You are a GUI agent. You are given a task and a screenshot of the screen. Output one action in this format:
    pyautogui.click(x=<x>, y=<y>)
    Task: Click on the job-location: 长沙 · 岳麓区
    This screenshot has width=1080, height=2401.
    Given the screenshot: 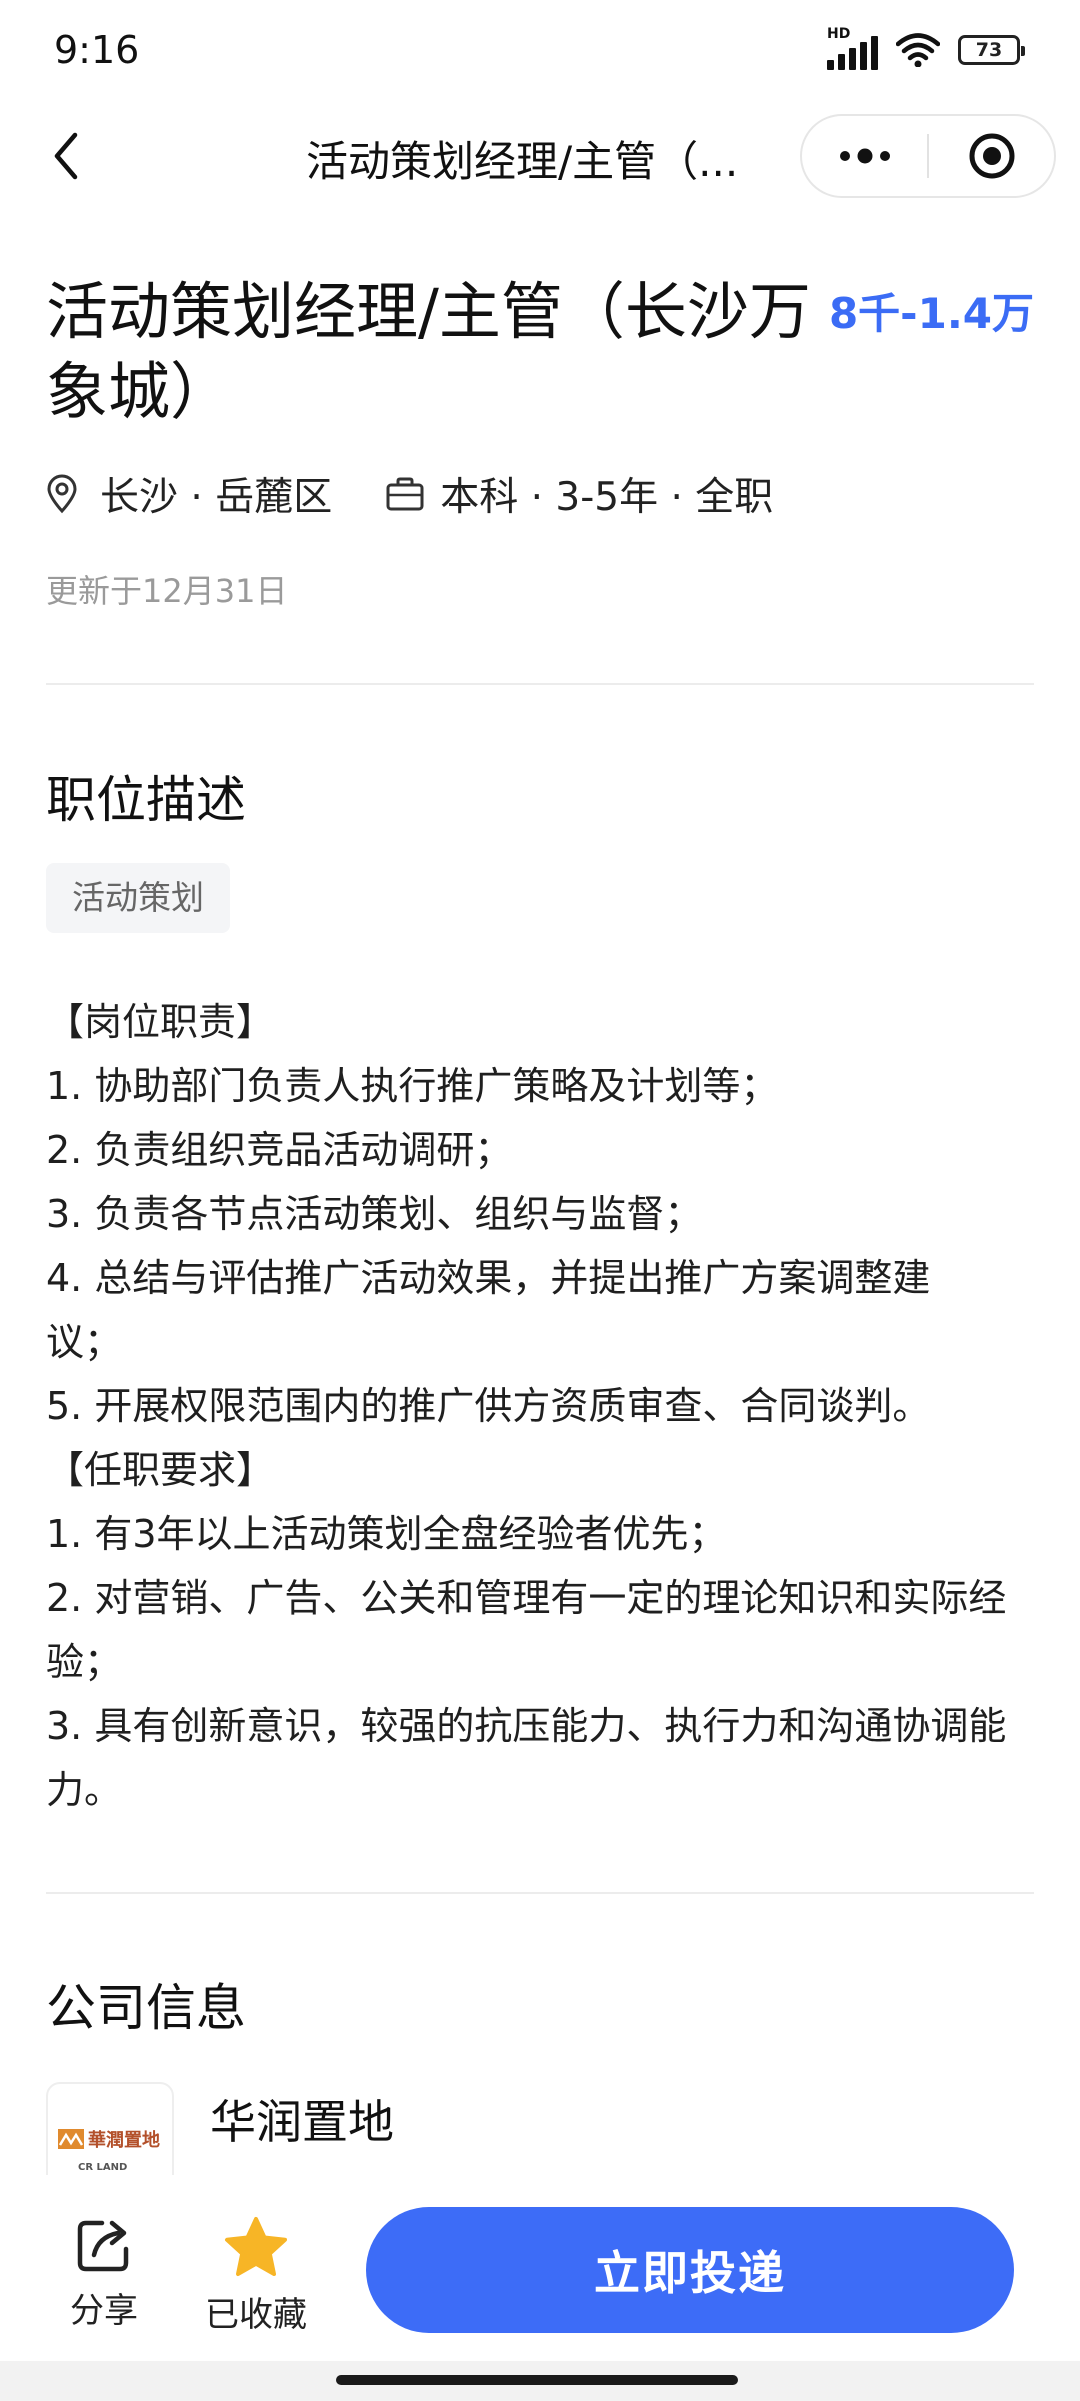 What is the action you would take?
    pyautogui.click(x=216, y=497)
    